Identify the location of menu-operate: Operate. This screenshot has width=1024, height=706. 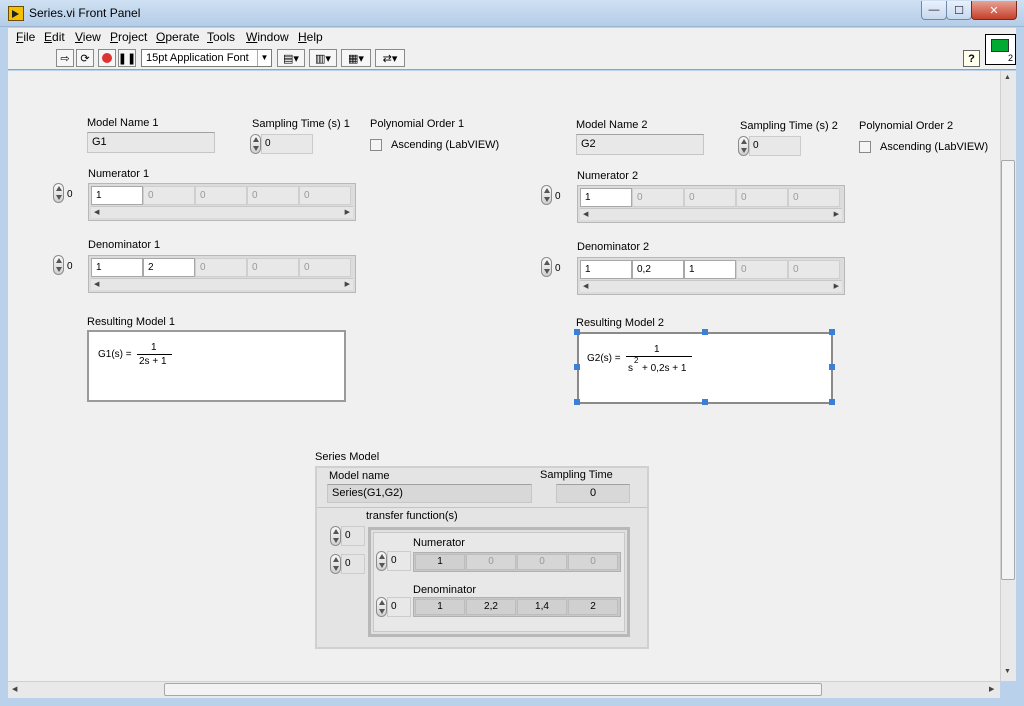
(177, 37).